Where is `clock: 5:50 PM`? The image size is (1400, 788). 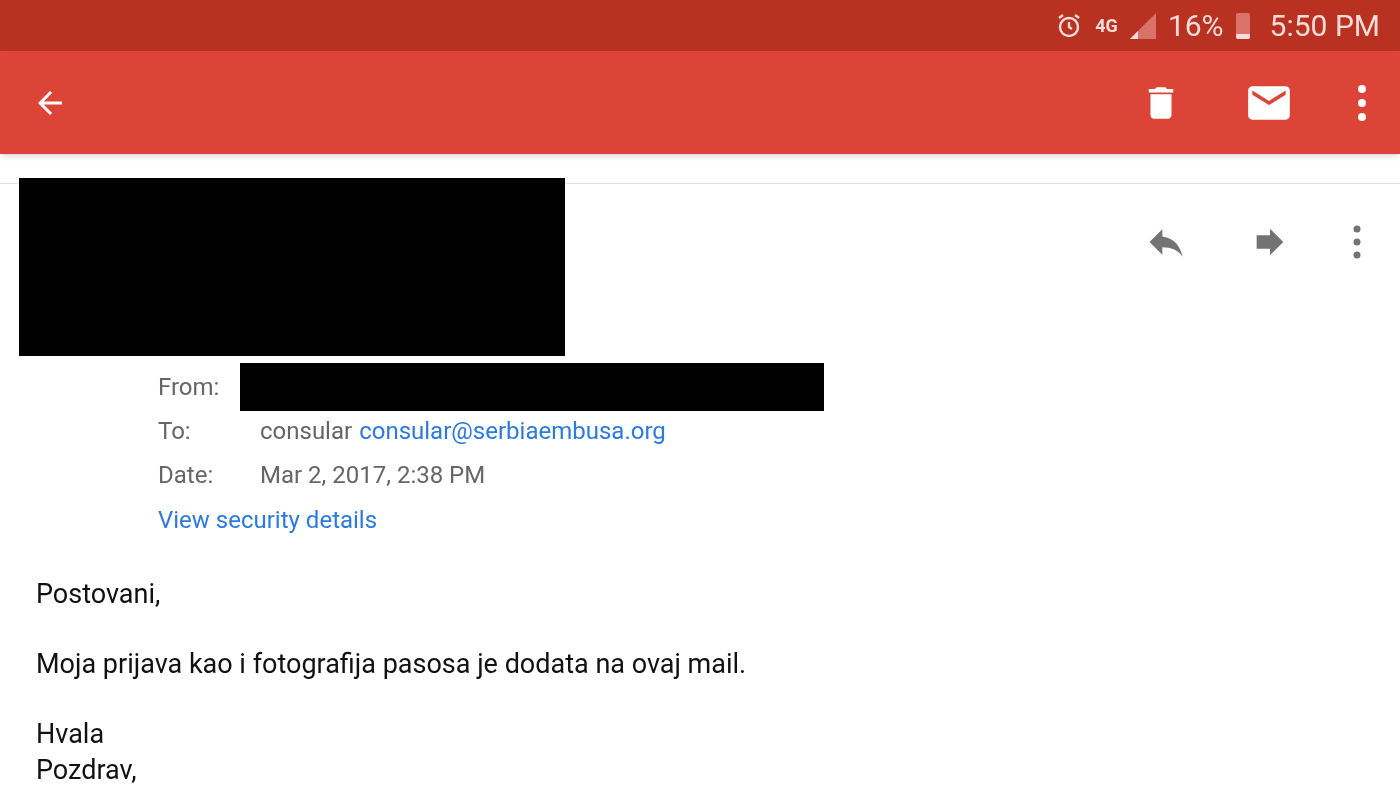
clock: 5:50 PM is located at coordinates (1324, 25).